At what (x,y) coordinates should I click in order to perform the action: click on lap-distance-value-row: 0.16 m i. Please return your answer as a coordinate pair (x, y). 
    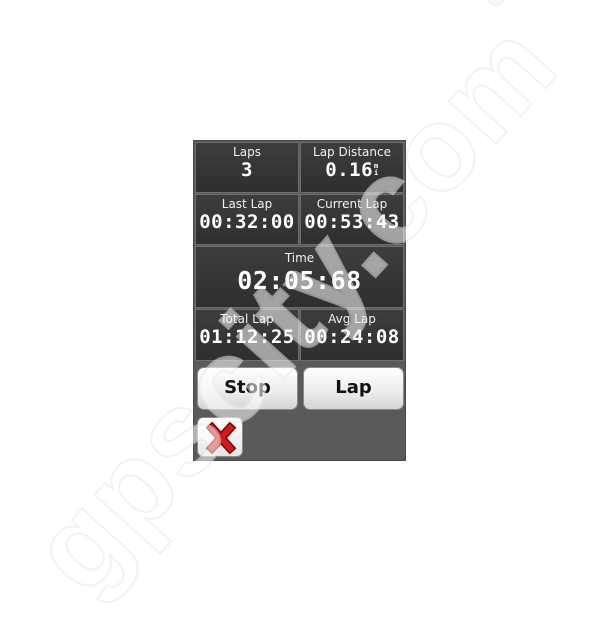
    Looking at the image, I should click on (352, 170).